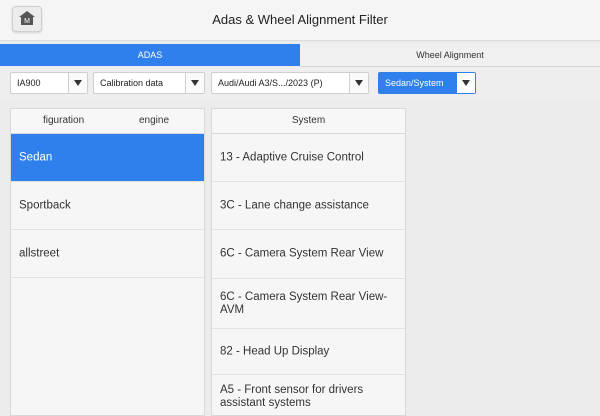  I want to click on system-item-camera-rear-view-avm: 6C - Camera System Rear View-AVM, so click(308, 304).